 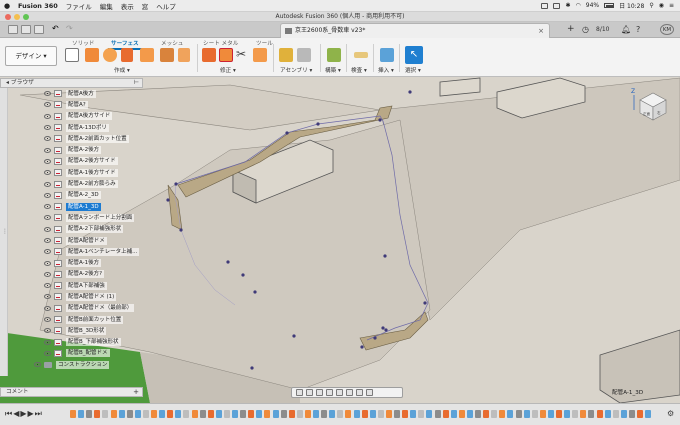 What do you see at coordinates (349, 392) in the screenshot?
I see `display-settings-icon` at bounding box center [349, 392].